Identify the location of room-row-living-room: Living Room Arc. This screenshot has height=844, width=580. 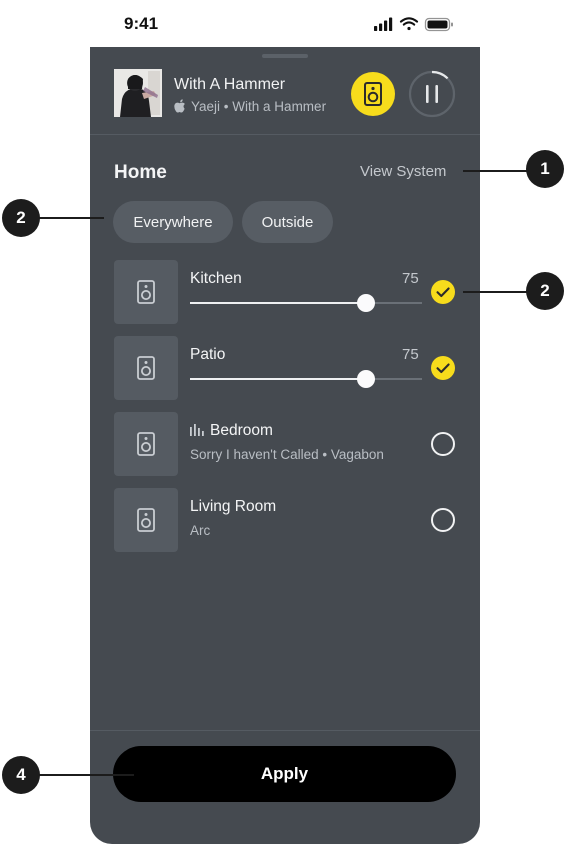
(285, 521).